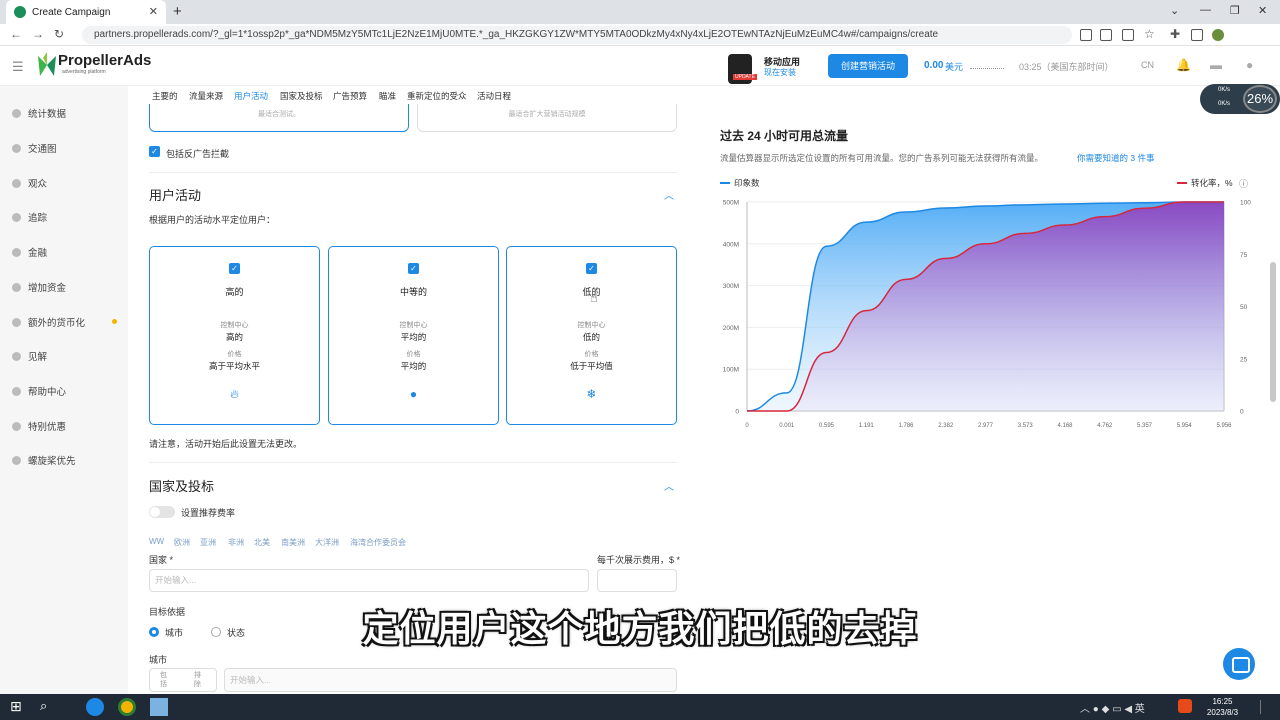 Image resolution: width=1280 pixels, height=720 pixels. What do you see at coordinates (16, 287) in the screenshot?
I see `add-funds-icon` at bounding box center [16, 287].